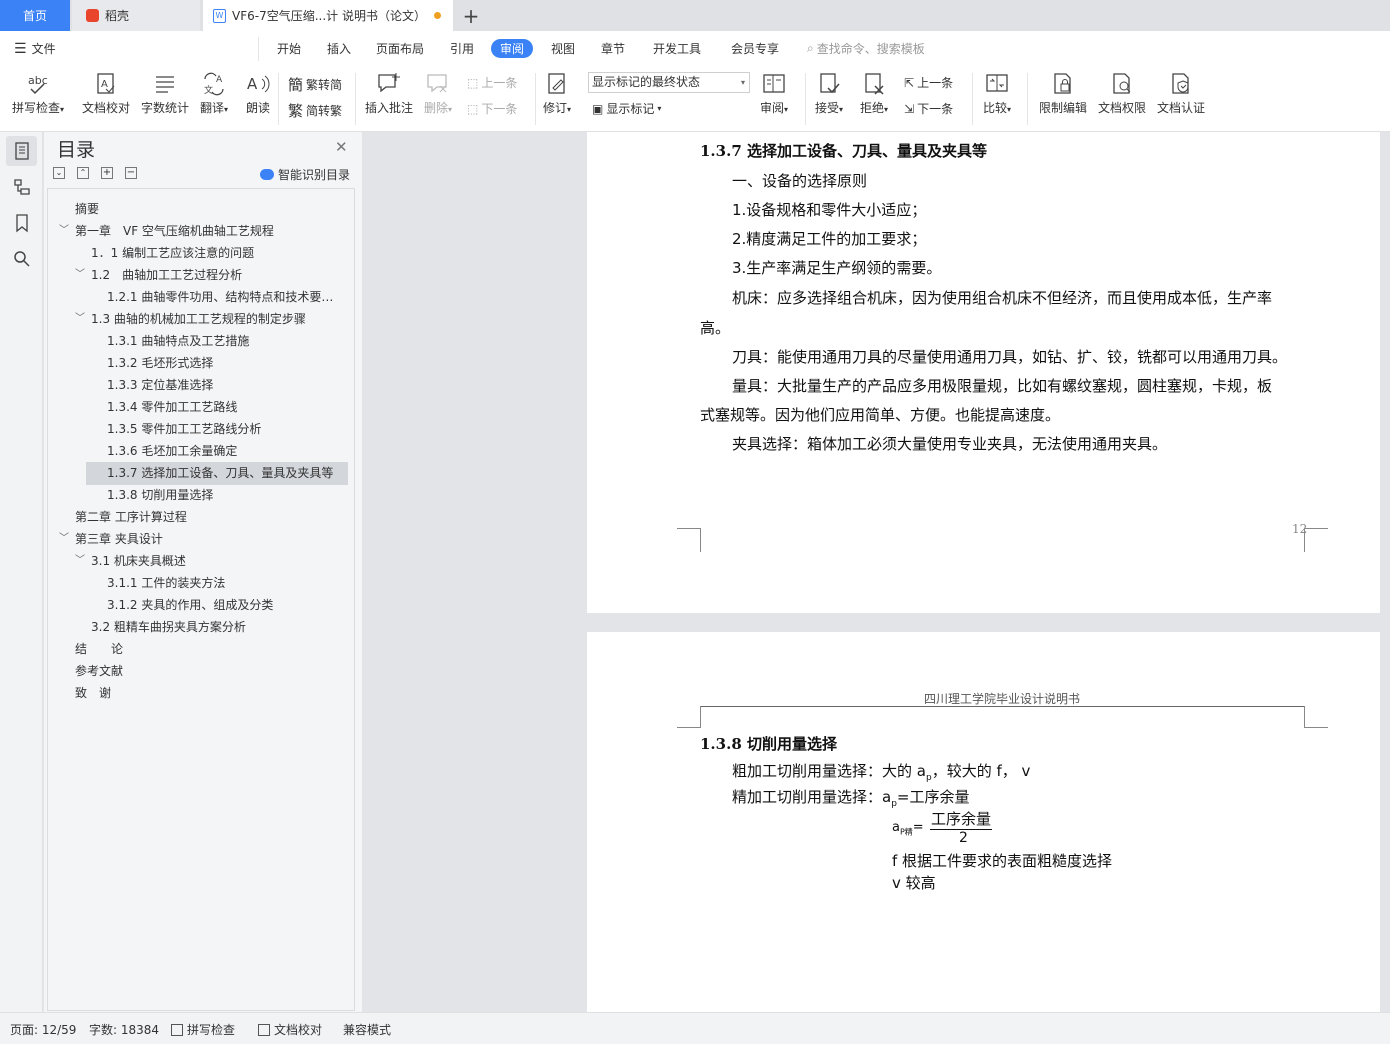 The image size is (1390, 1044). I want to click on toc-item: 1.3.5 零件加工工艺路线分析, so click(226, 429).